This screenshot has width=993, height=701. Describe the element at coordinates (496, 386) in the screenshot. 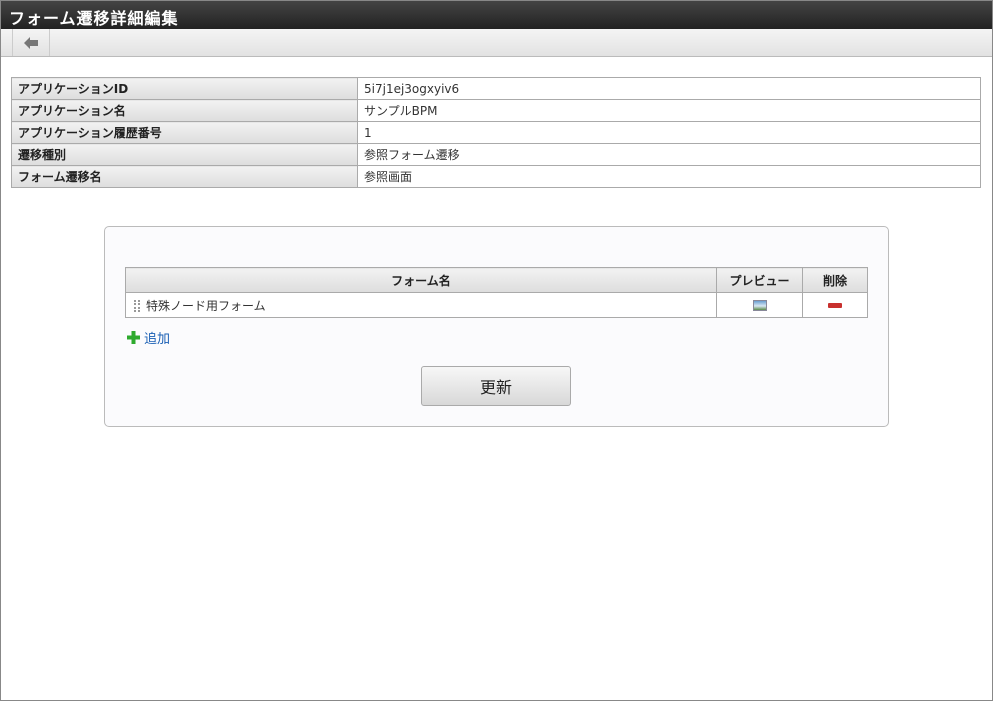

I see `update-button: 更新` at that location.